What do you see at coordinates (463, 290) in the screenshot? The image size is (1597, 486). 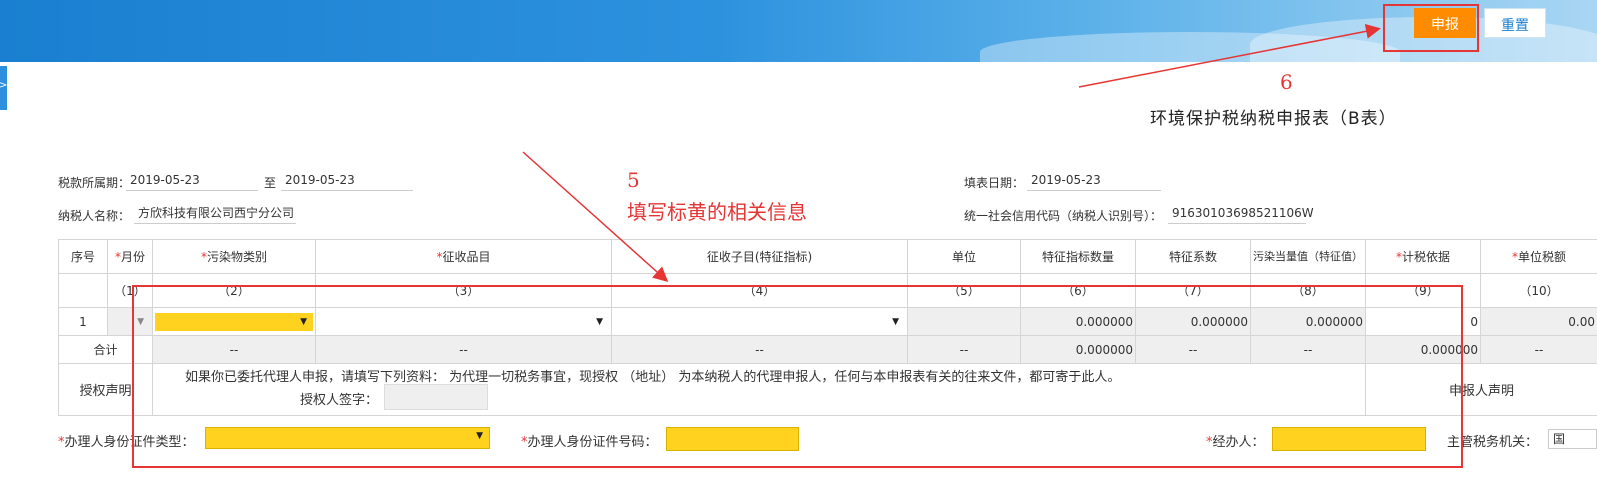 I see `col-number: （3）` at bounding box center [463, 290].